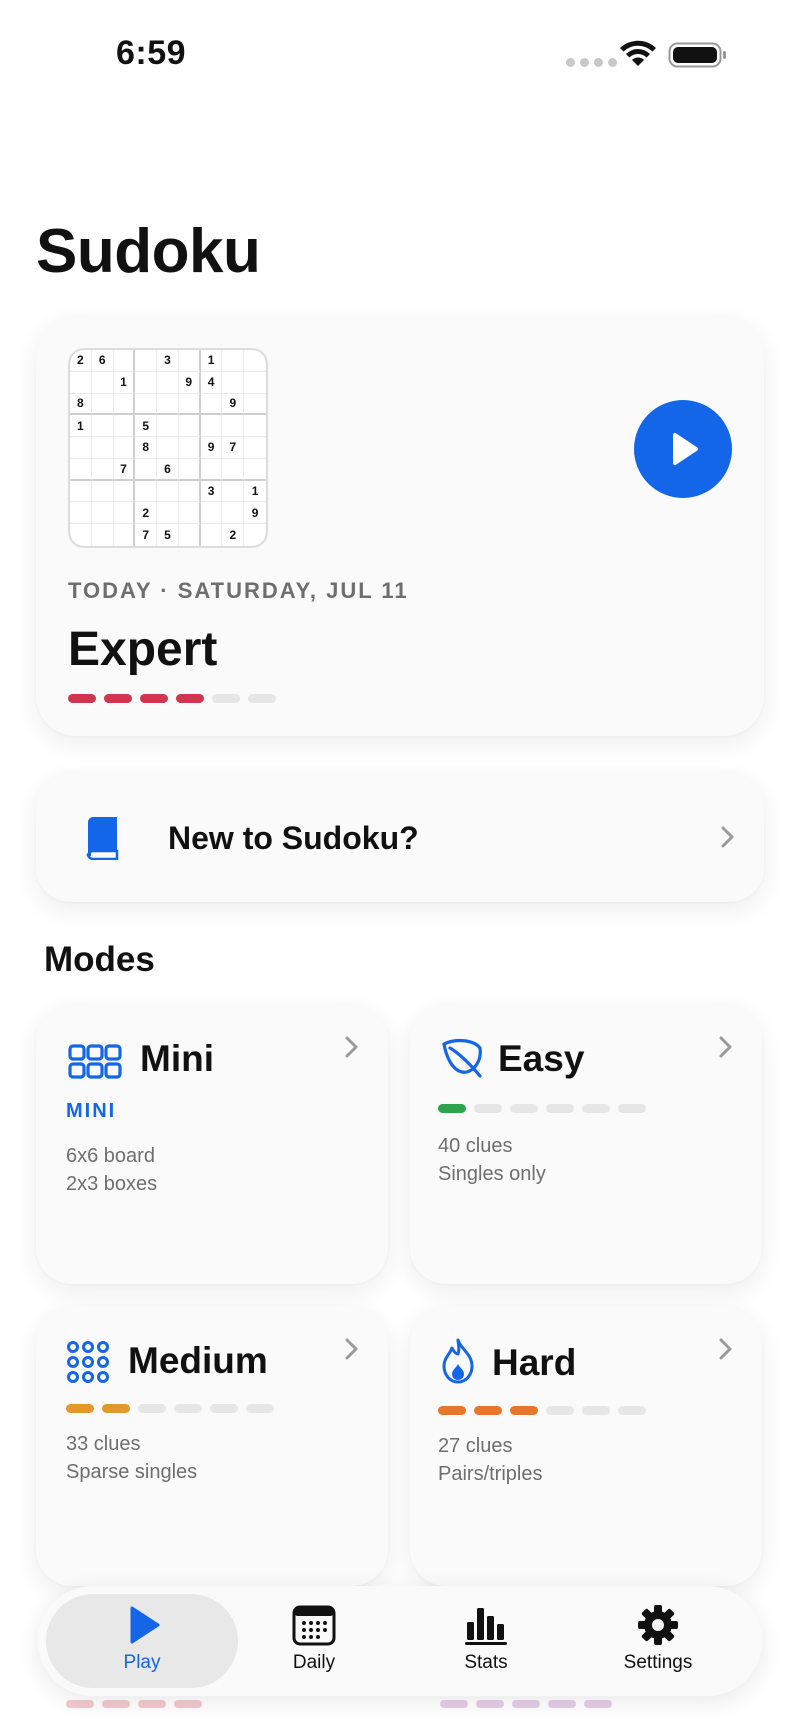 The height and width of the screenshot is (1731, 800). What do you see at coordinates (103, 1444) in the screenshot?
I see `mode-detail-line1: 33 clues` at bounding box center [103, 1444].